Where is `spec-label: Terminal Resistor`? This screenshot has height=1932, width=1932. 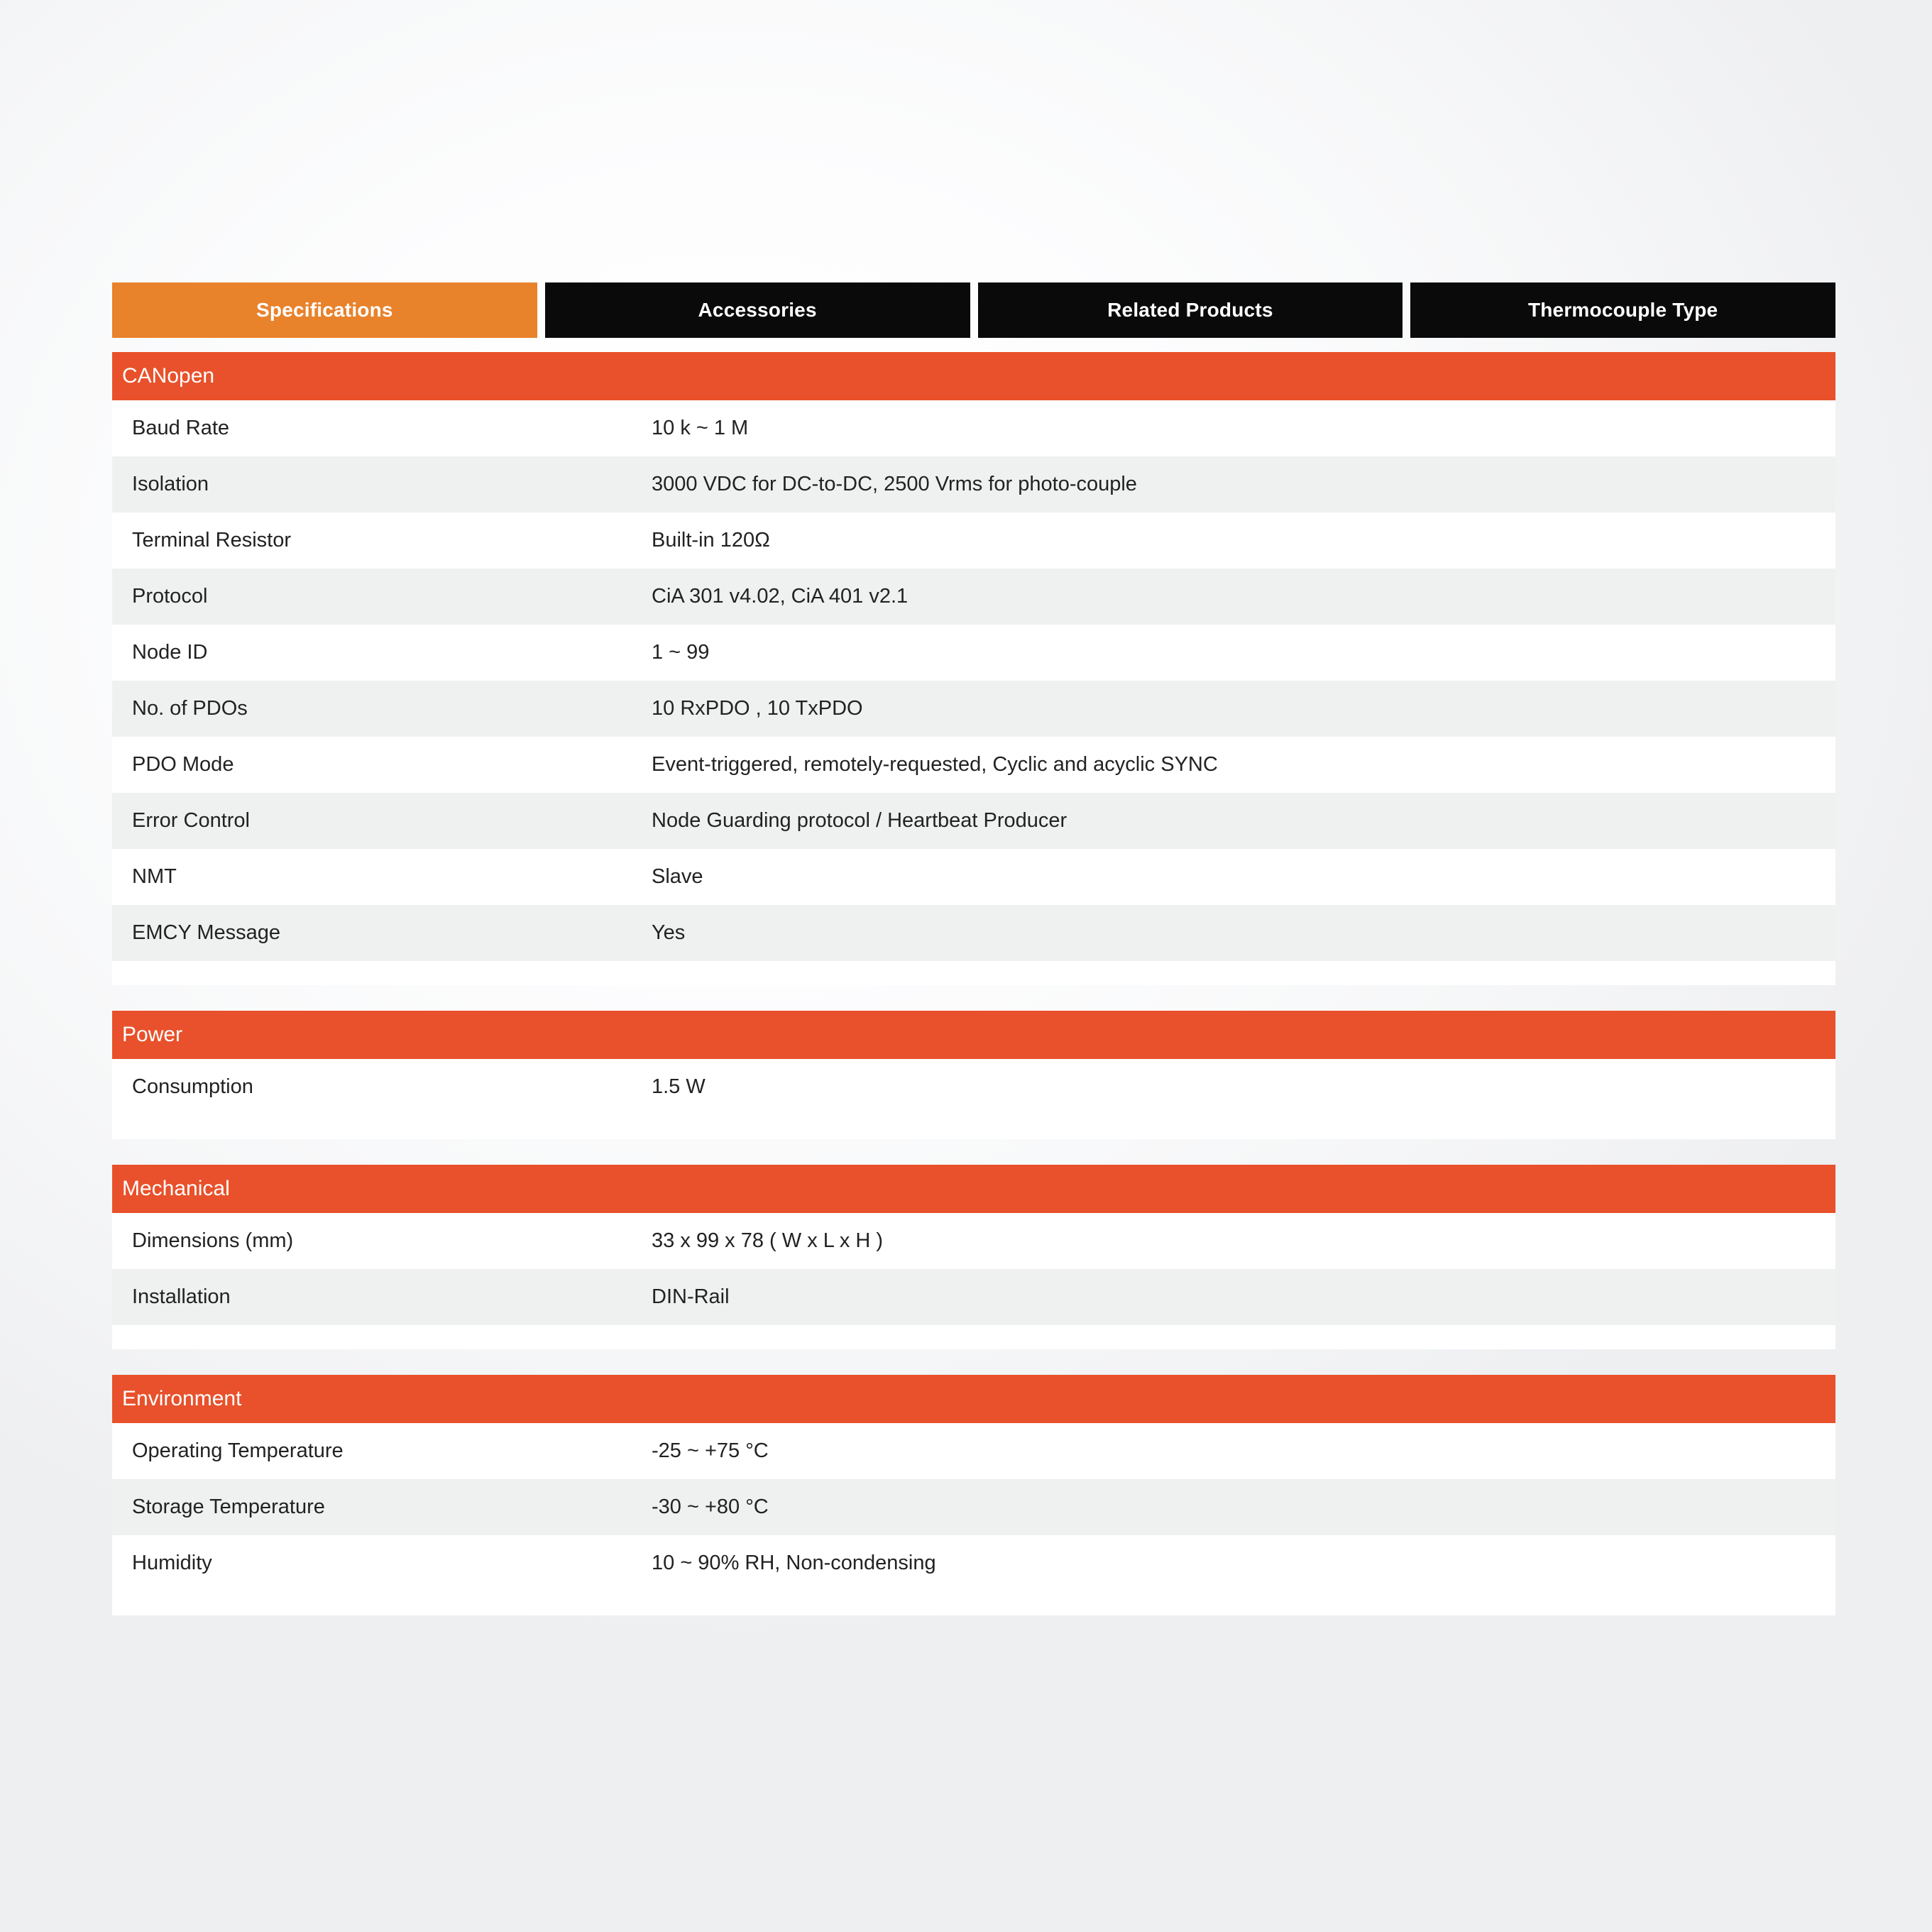
spec-label: Terminal Resistor is located at coordinates (211, 539).